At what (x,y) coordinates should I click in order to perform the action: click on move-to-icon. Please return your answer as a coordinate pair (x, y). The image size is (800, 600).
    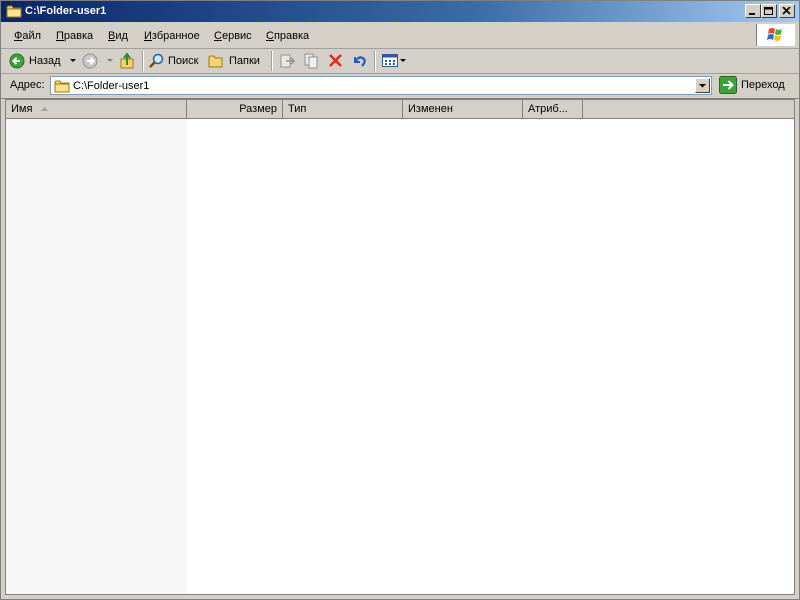
    Looking at the image, I should click on (288, 61).